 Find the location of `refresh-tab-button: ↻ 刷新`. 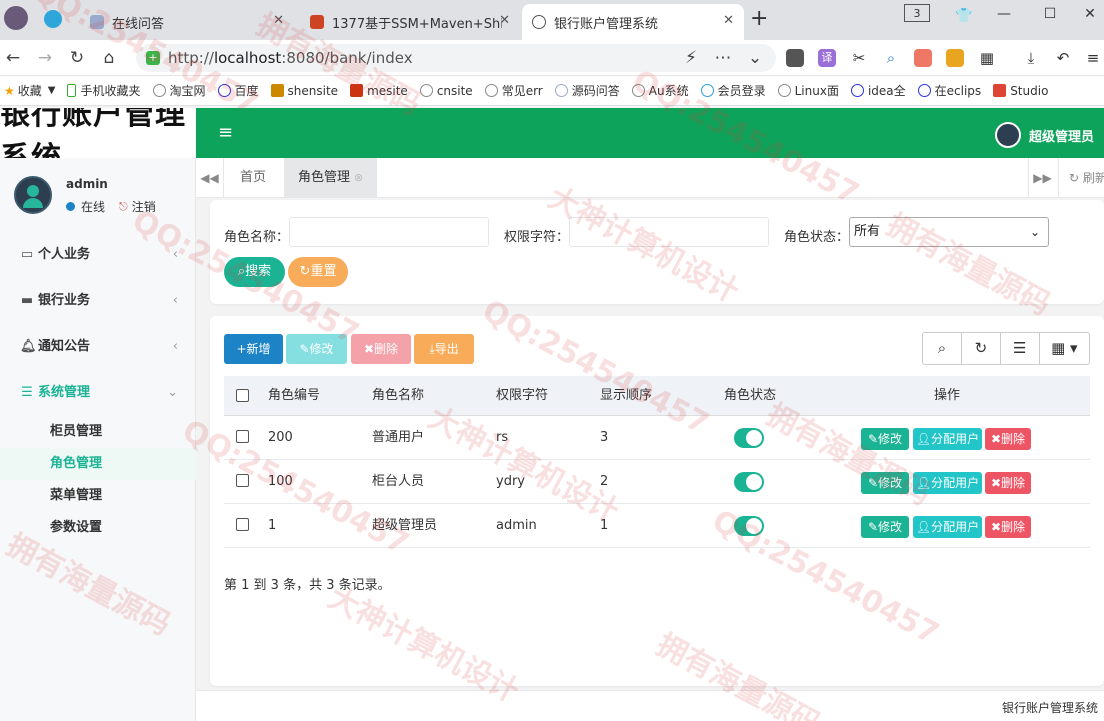

refresh-tab-button: ↻ 刷新 is located at coordinates (1081, 178).